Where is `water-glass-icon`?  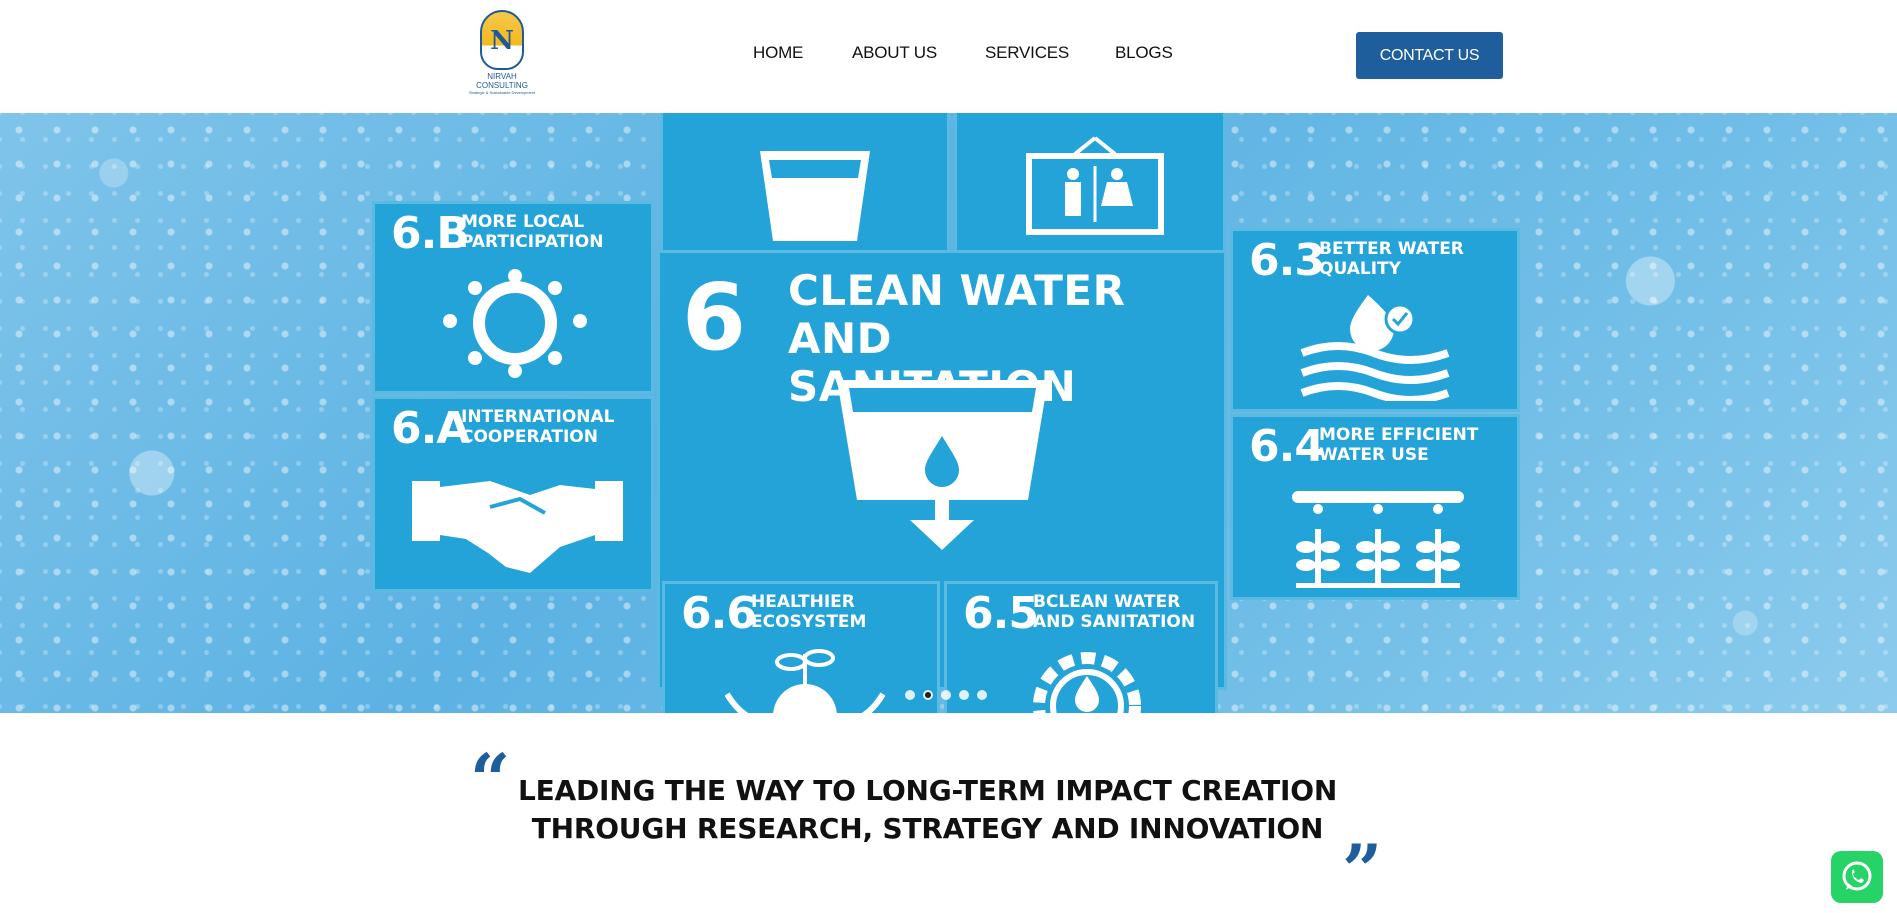
water-glass-icon is located at coordinates (942, 465).